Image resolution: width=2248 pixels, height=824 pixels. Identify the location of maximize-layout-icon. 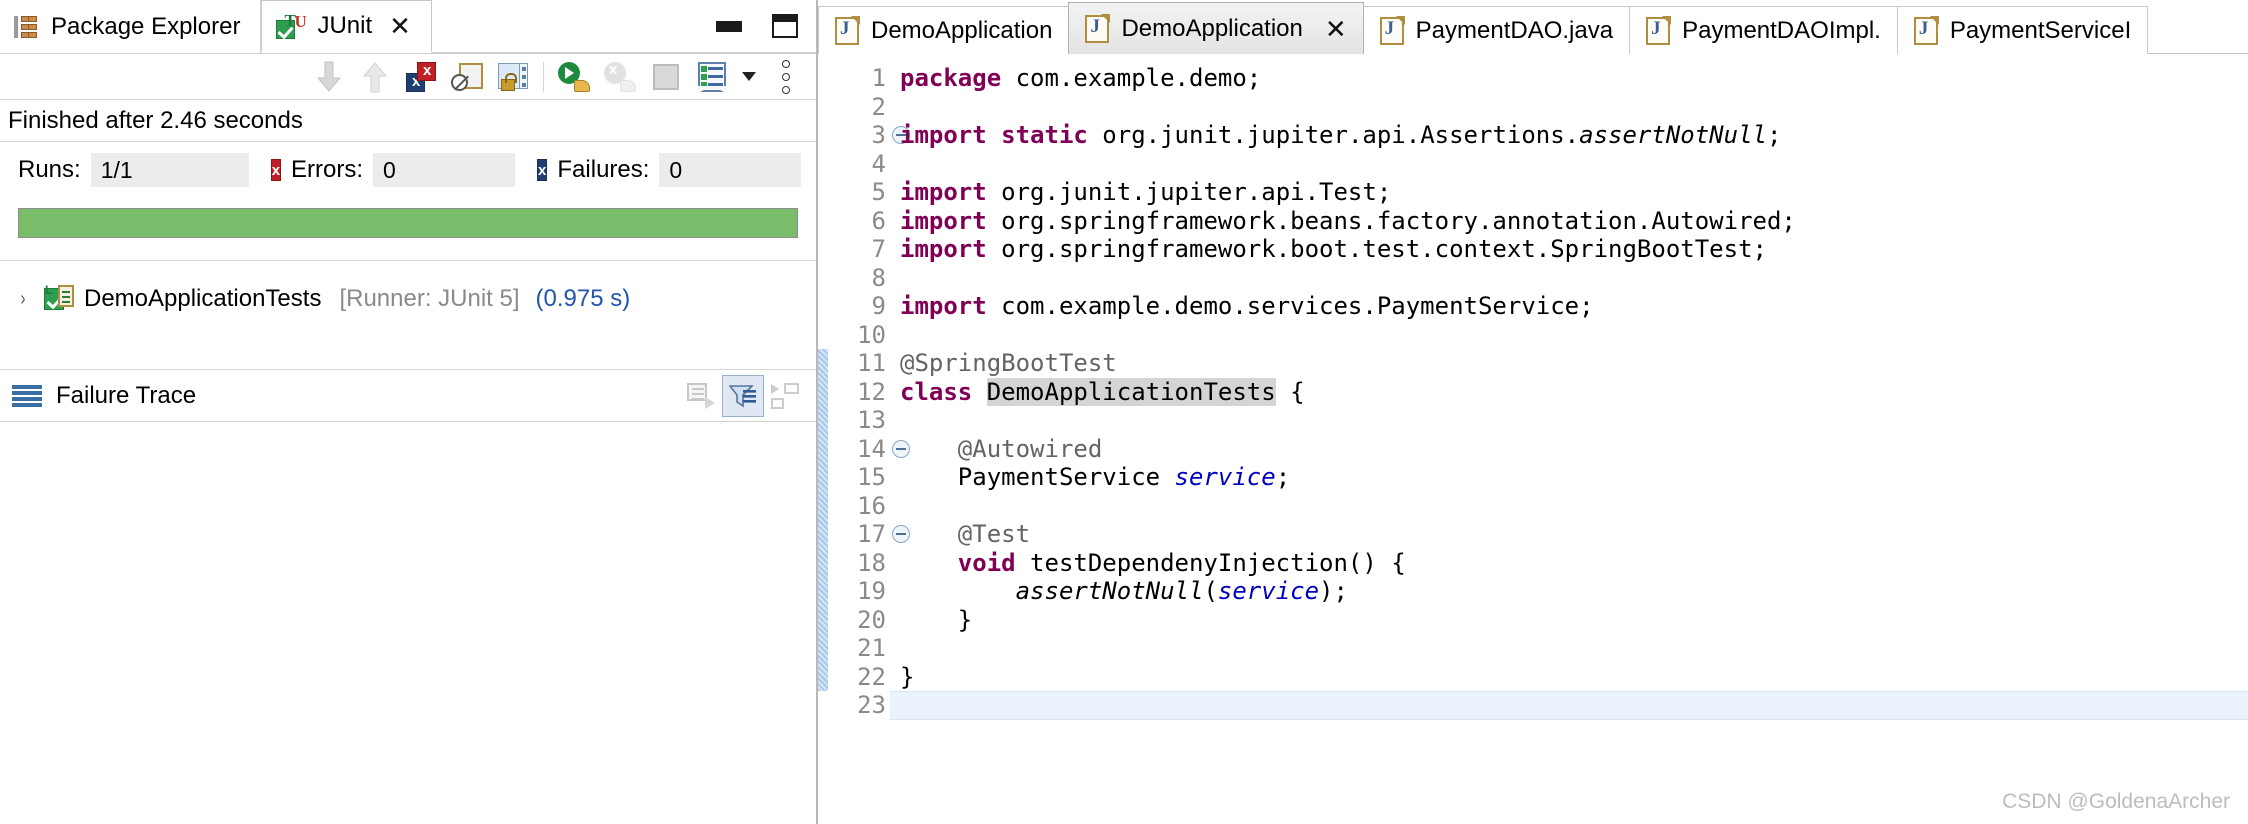
(785, 395).